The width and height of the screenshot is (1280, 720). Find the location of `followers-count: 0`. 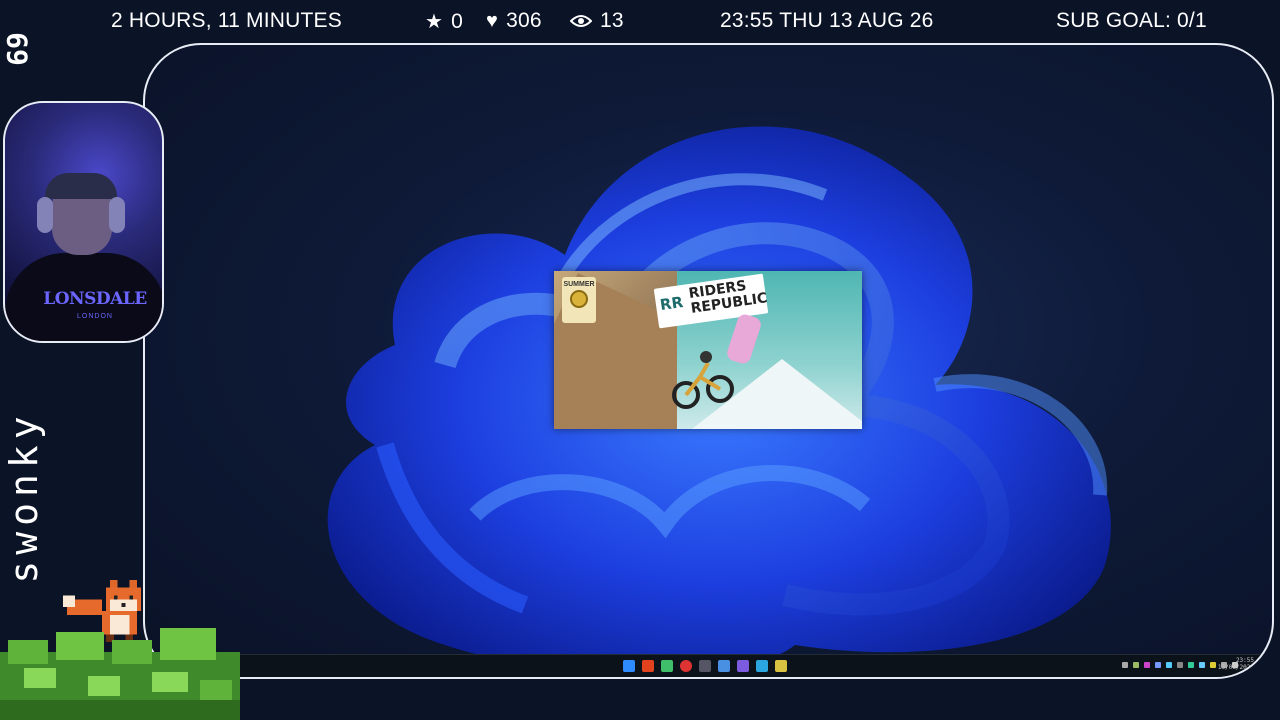

followers-count: 0 is located at coordinates (457, 21).